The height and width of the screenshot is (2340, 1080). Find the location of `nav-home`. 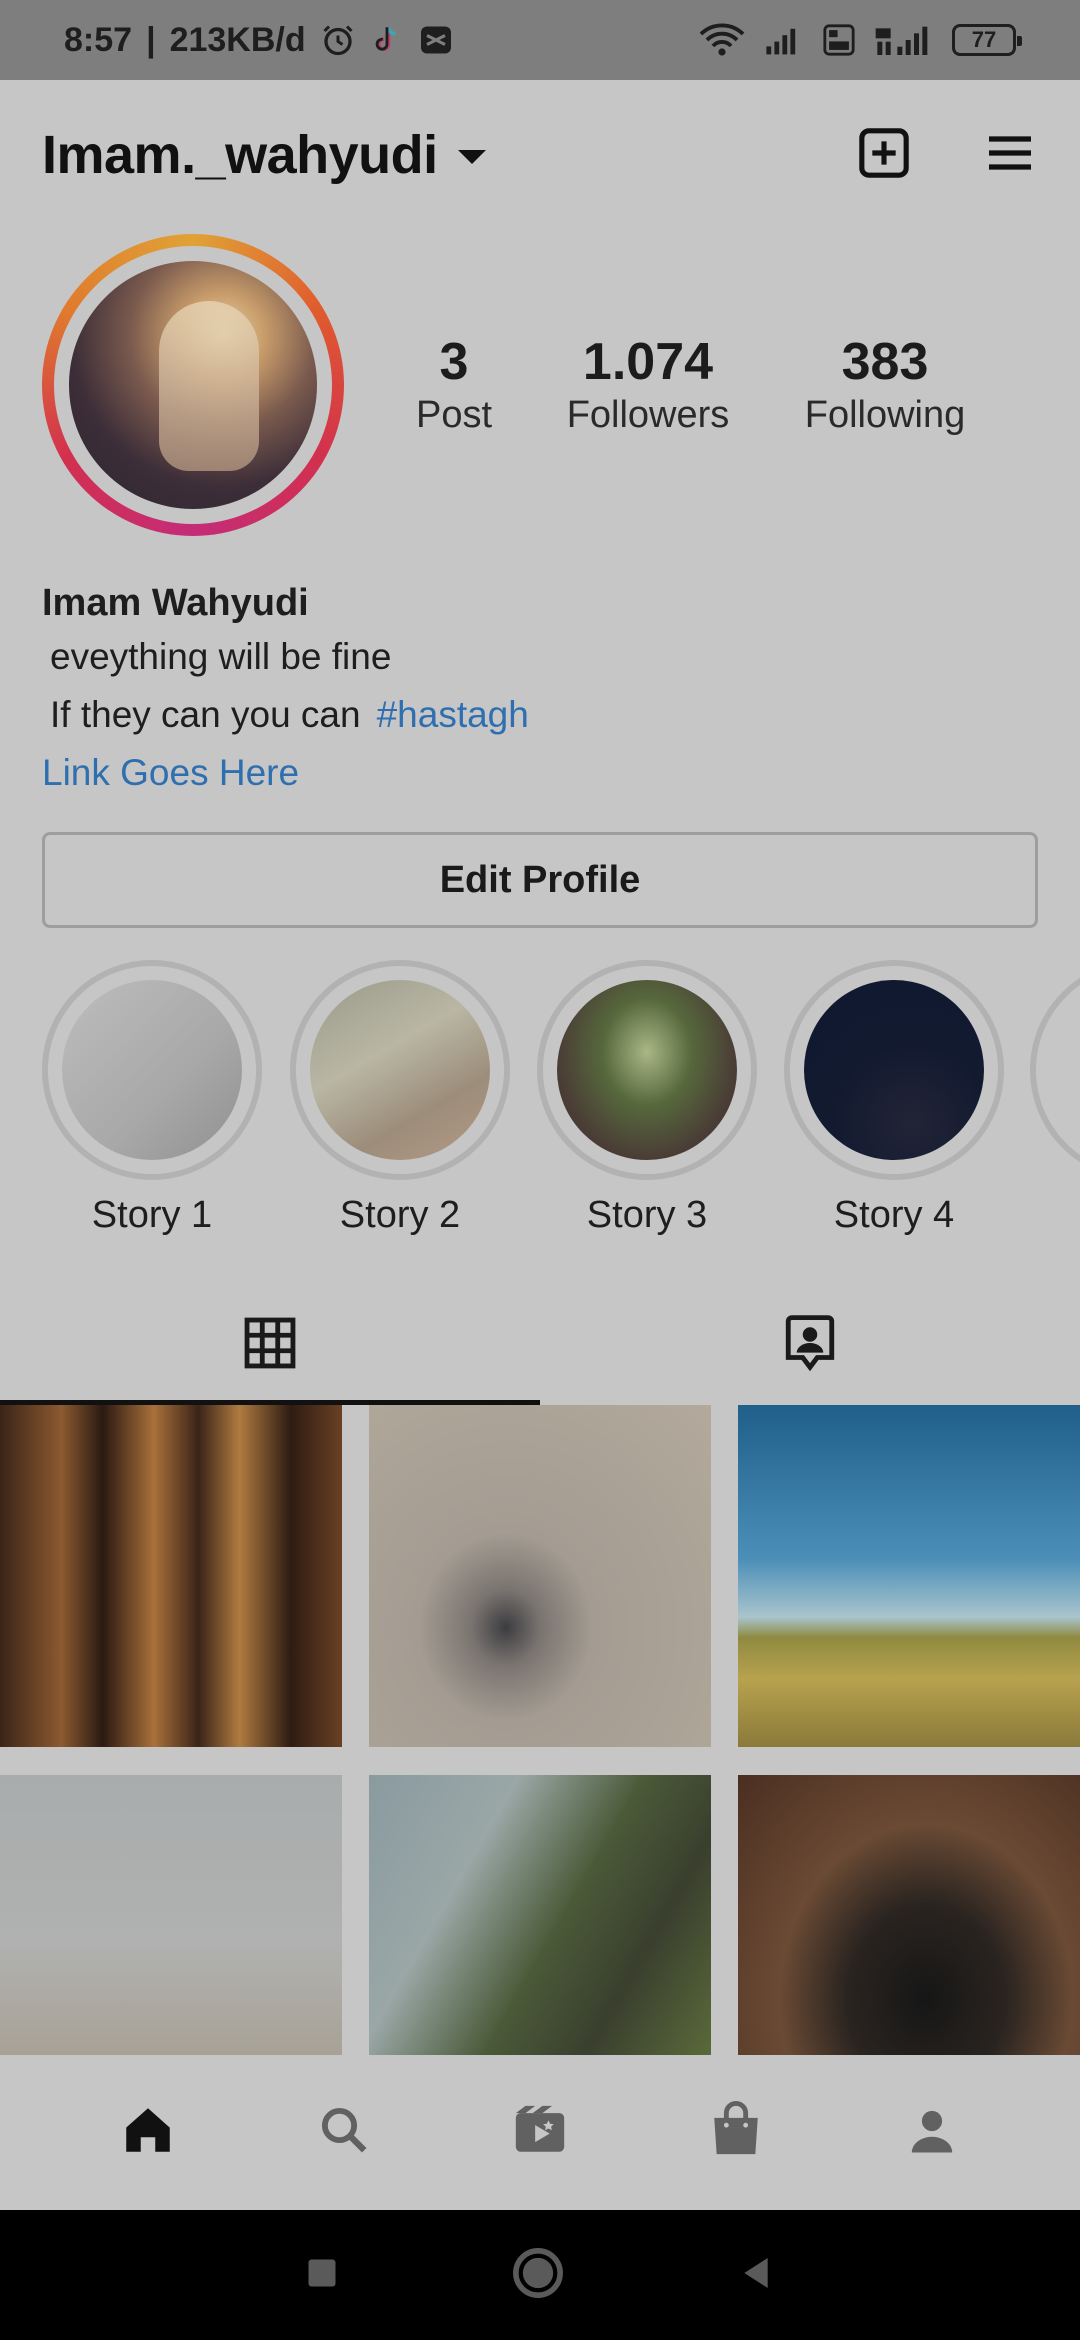

nav-home is located at coordinates (148, 2133).